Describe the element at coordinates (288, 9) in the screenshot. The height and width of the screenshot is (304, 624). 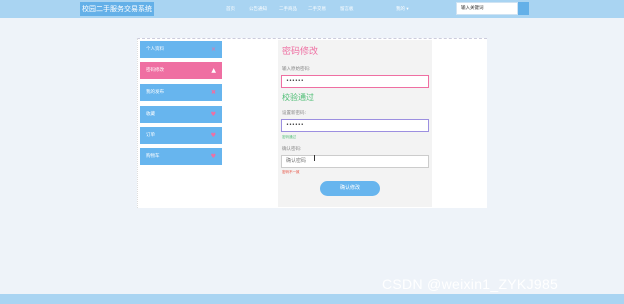
I see `nav-goods: 二手商品` at that location.